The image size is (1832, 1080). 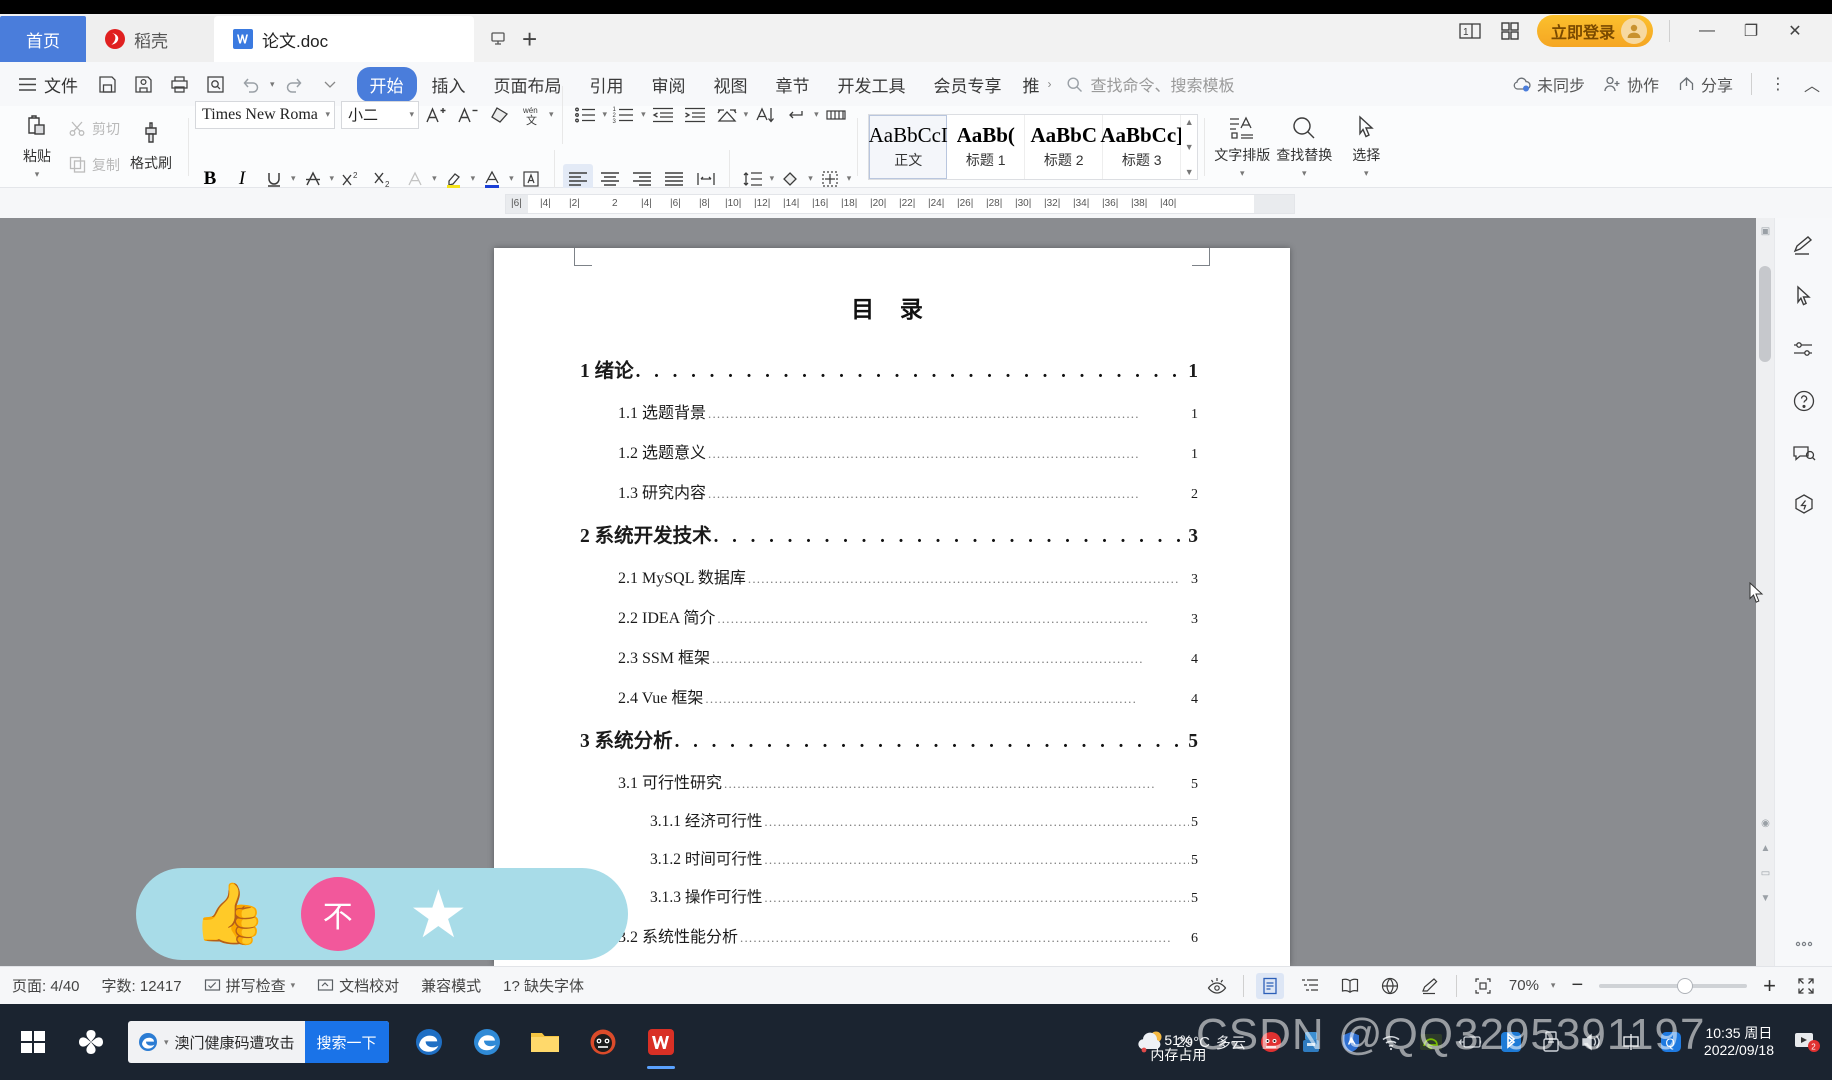 I want to click on paste-dropdown-icon: ▾, so click(x=37, y=174).